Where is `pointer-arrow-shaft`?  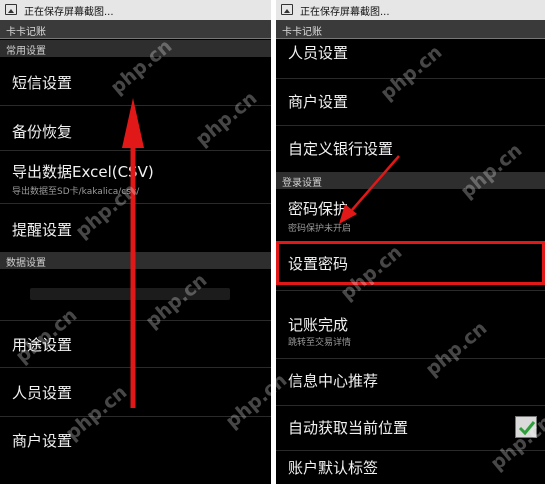
pointer-arrow-shaft is located at coordinates (375, 183).